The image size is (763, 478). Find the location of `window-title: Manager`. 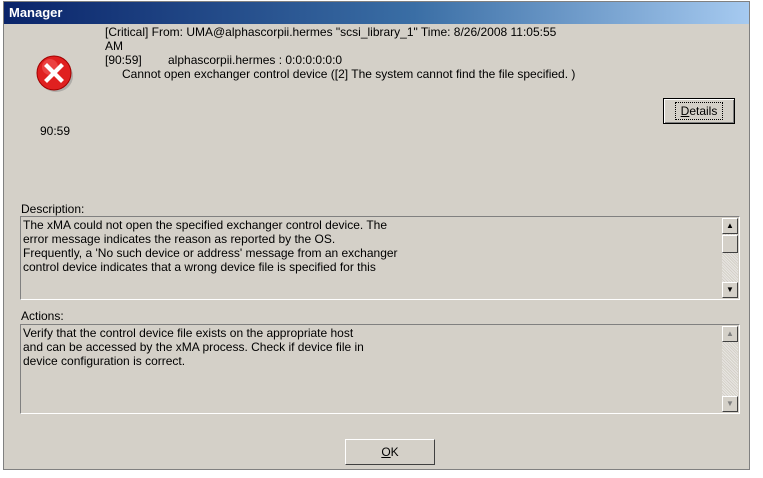

window-title: Manager is located at coordinates (36, 12).